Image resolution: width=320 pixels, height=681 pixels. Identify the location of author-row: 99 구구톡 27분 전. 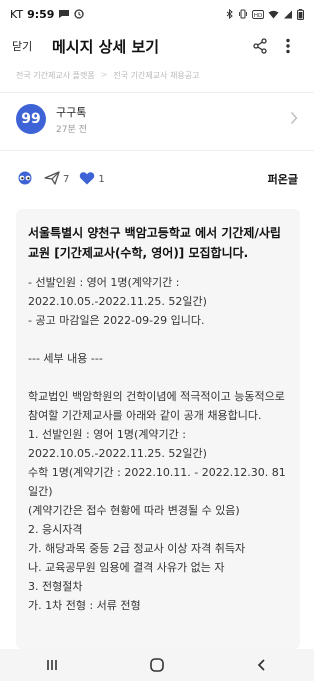
(157, 119).